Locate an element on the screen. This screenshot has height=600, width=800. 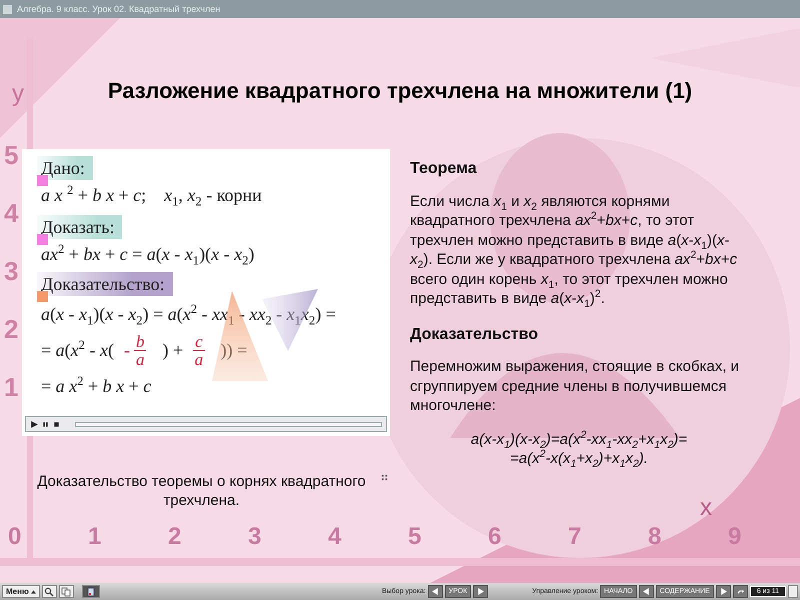
axis-tick-label: 6 is located at coordinates (495, 537).